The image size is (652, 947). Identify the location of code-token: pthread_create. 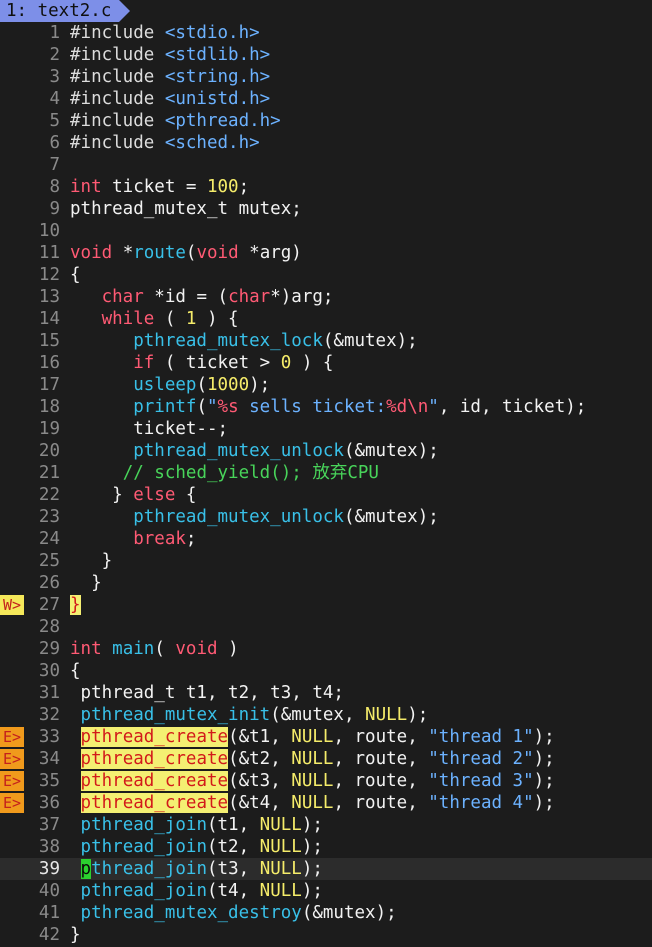
(154, 781).